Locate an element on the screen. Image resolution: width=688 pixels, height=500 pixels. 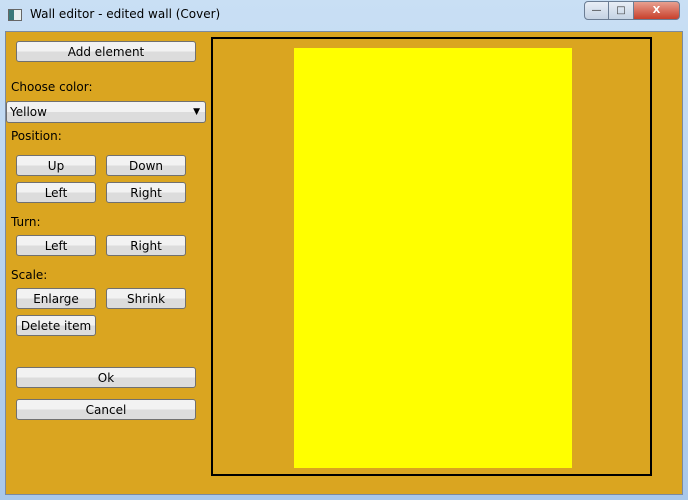
enlarge-button: Enlarge is located at coordinates (56, 298).